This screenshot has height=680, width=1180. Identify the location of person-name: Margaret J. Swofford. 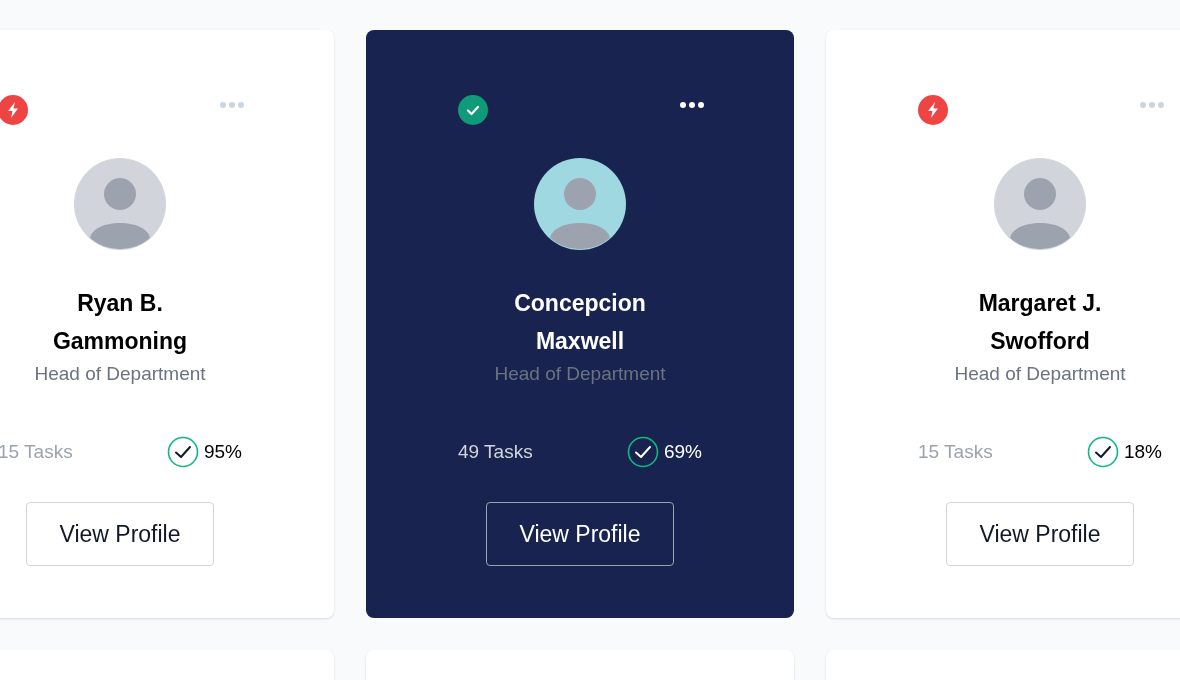
(1040, 322).